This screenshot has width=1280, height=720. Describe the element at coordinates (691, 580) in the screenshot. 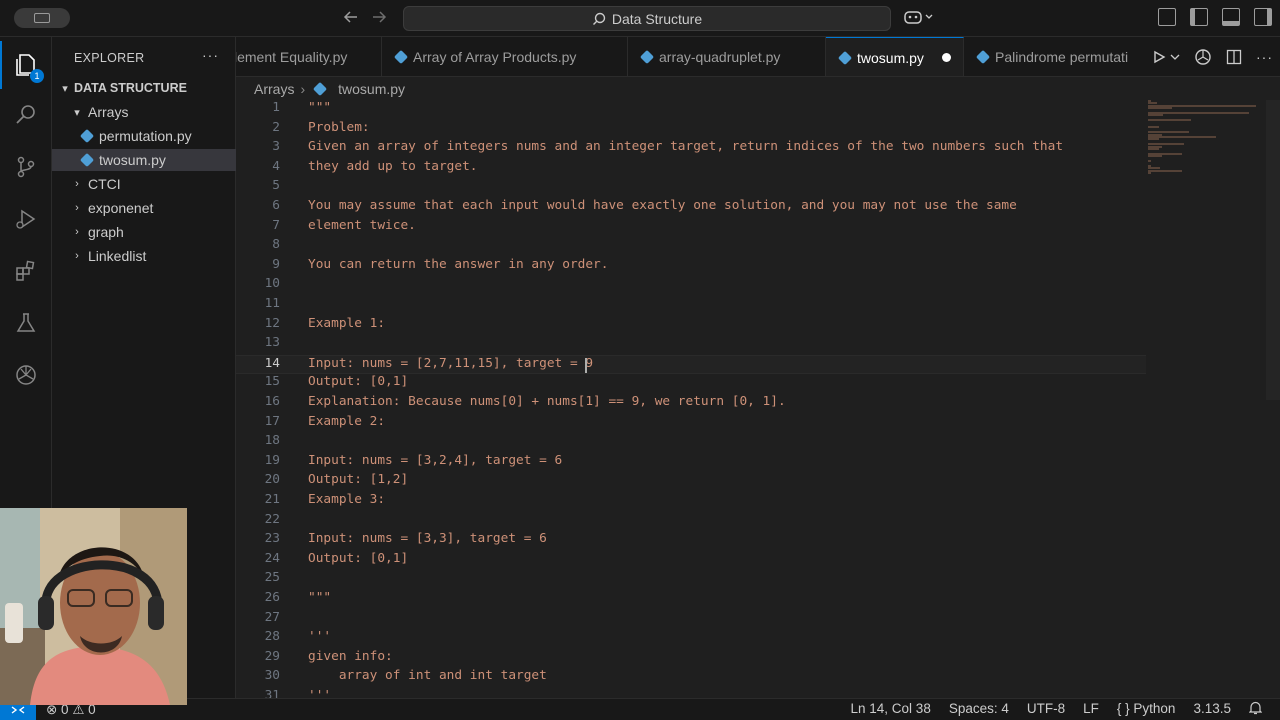

I see `code-line: 25` at that location.